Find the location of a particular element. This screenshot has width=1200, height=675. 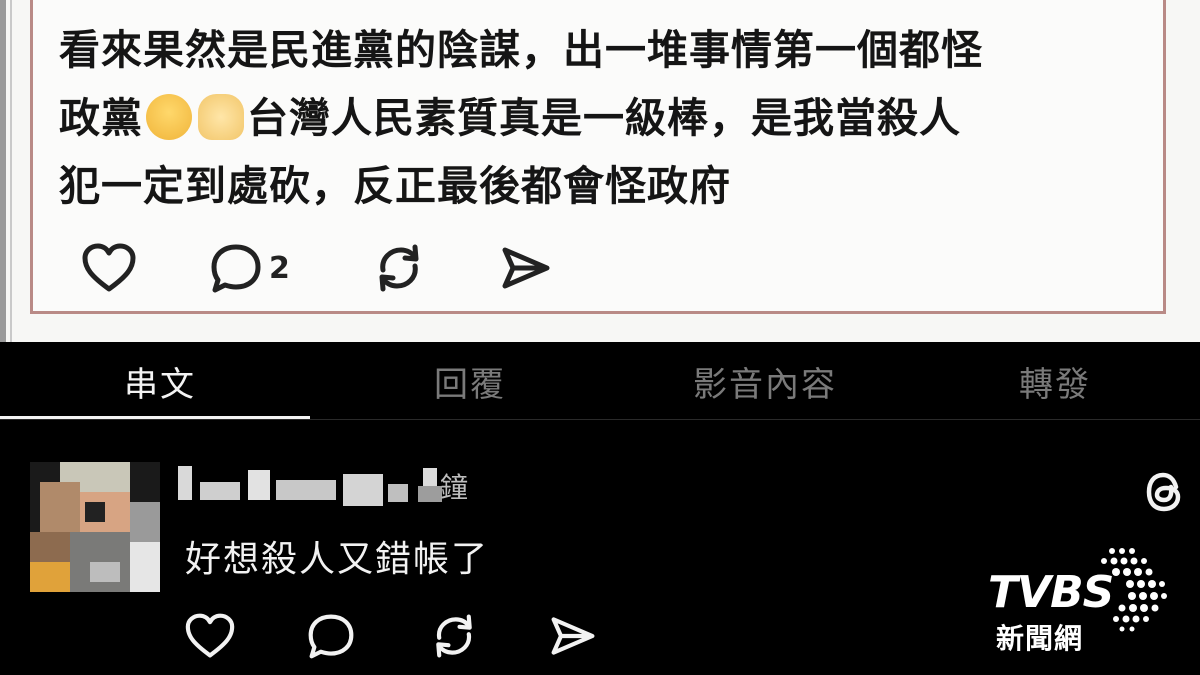

profile-tabs: 串文 回覆 影音內容 轉發 is located at coordinates (600, 381).